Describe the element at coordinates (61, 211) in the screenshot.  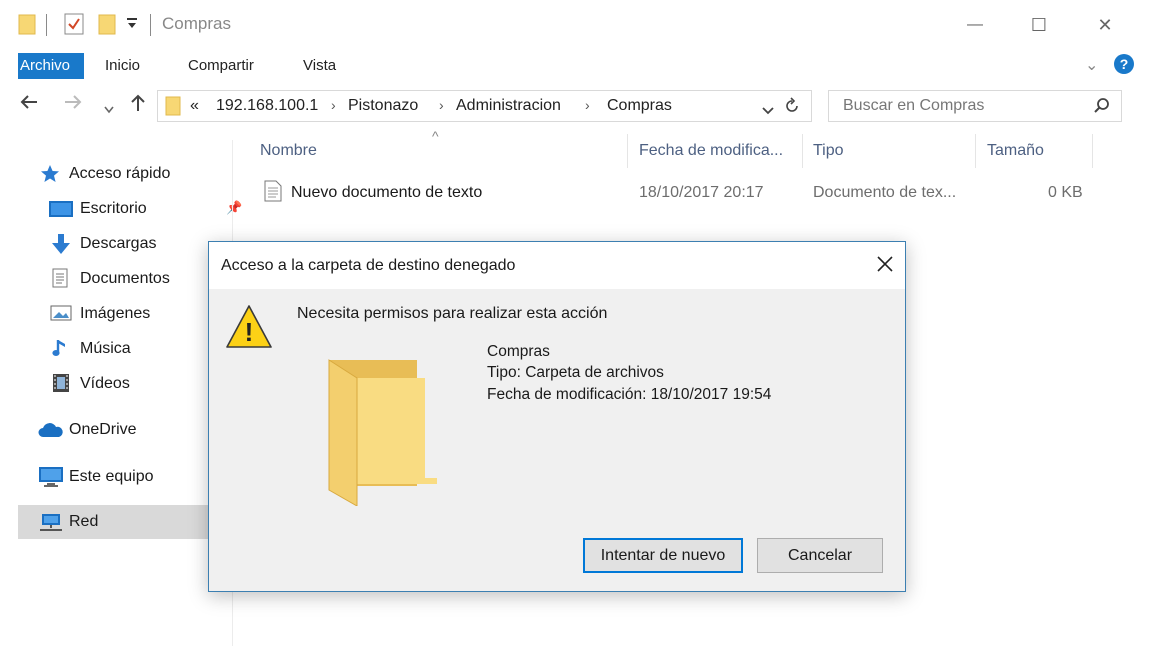
I see `desktop-icon` at that location.